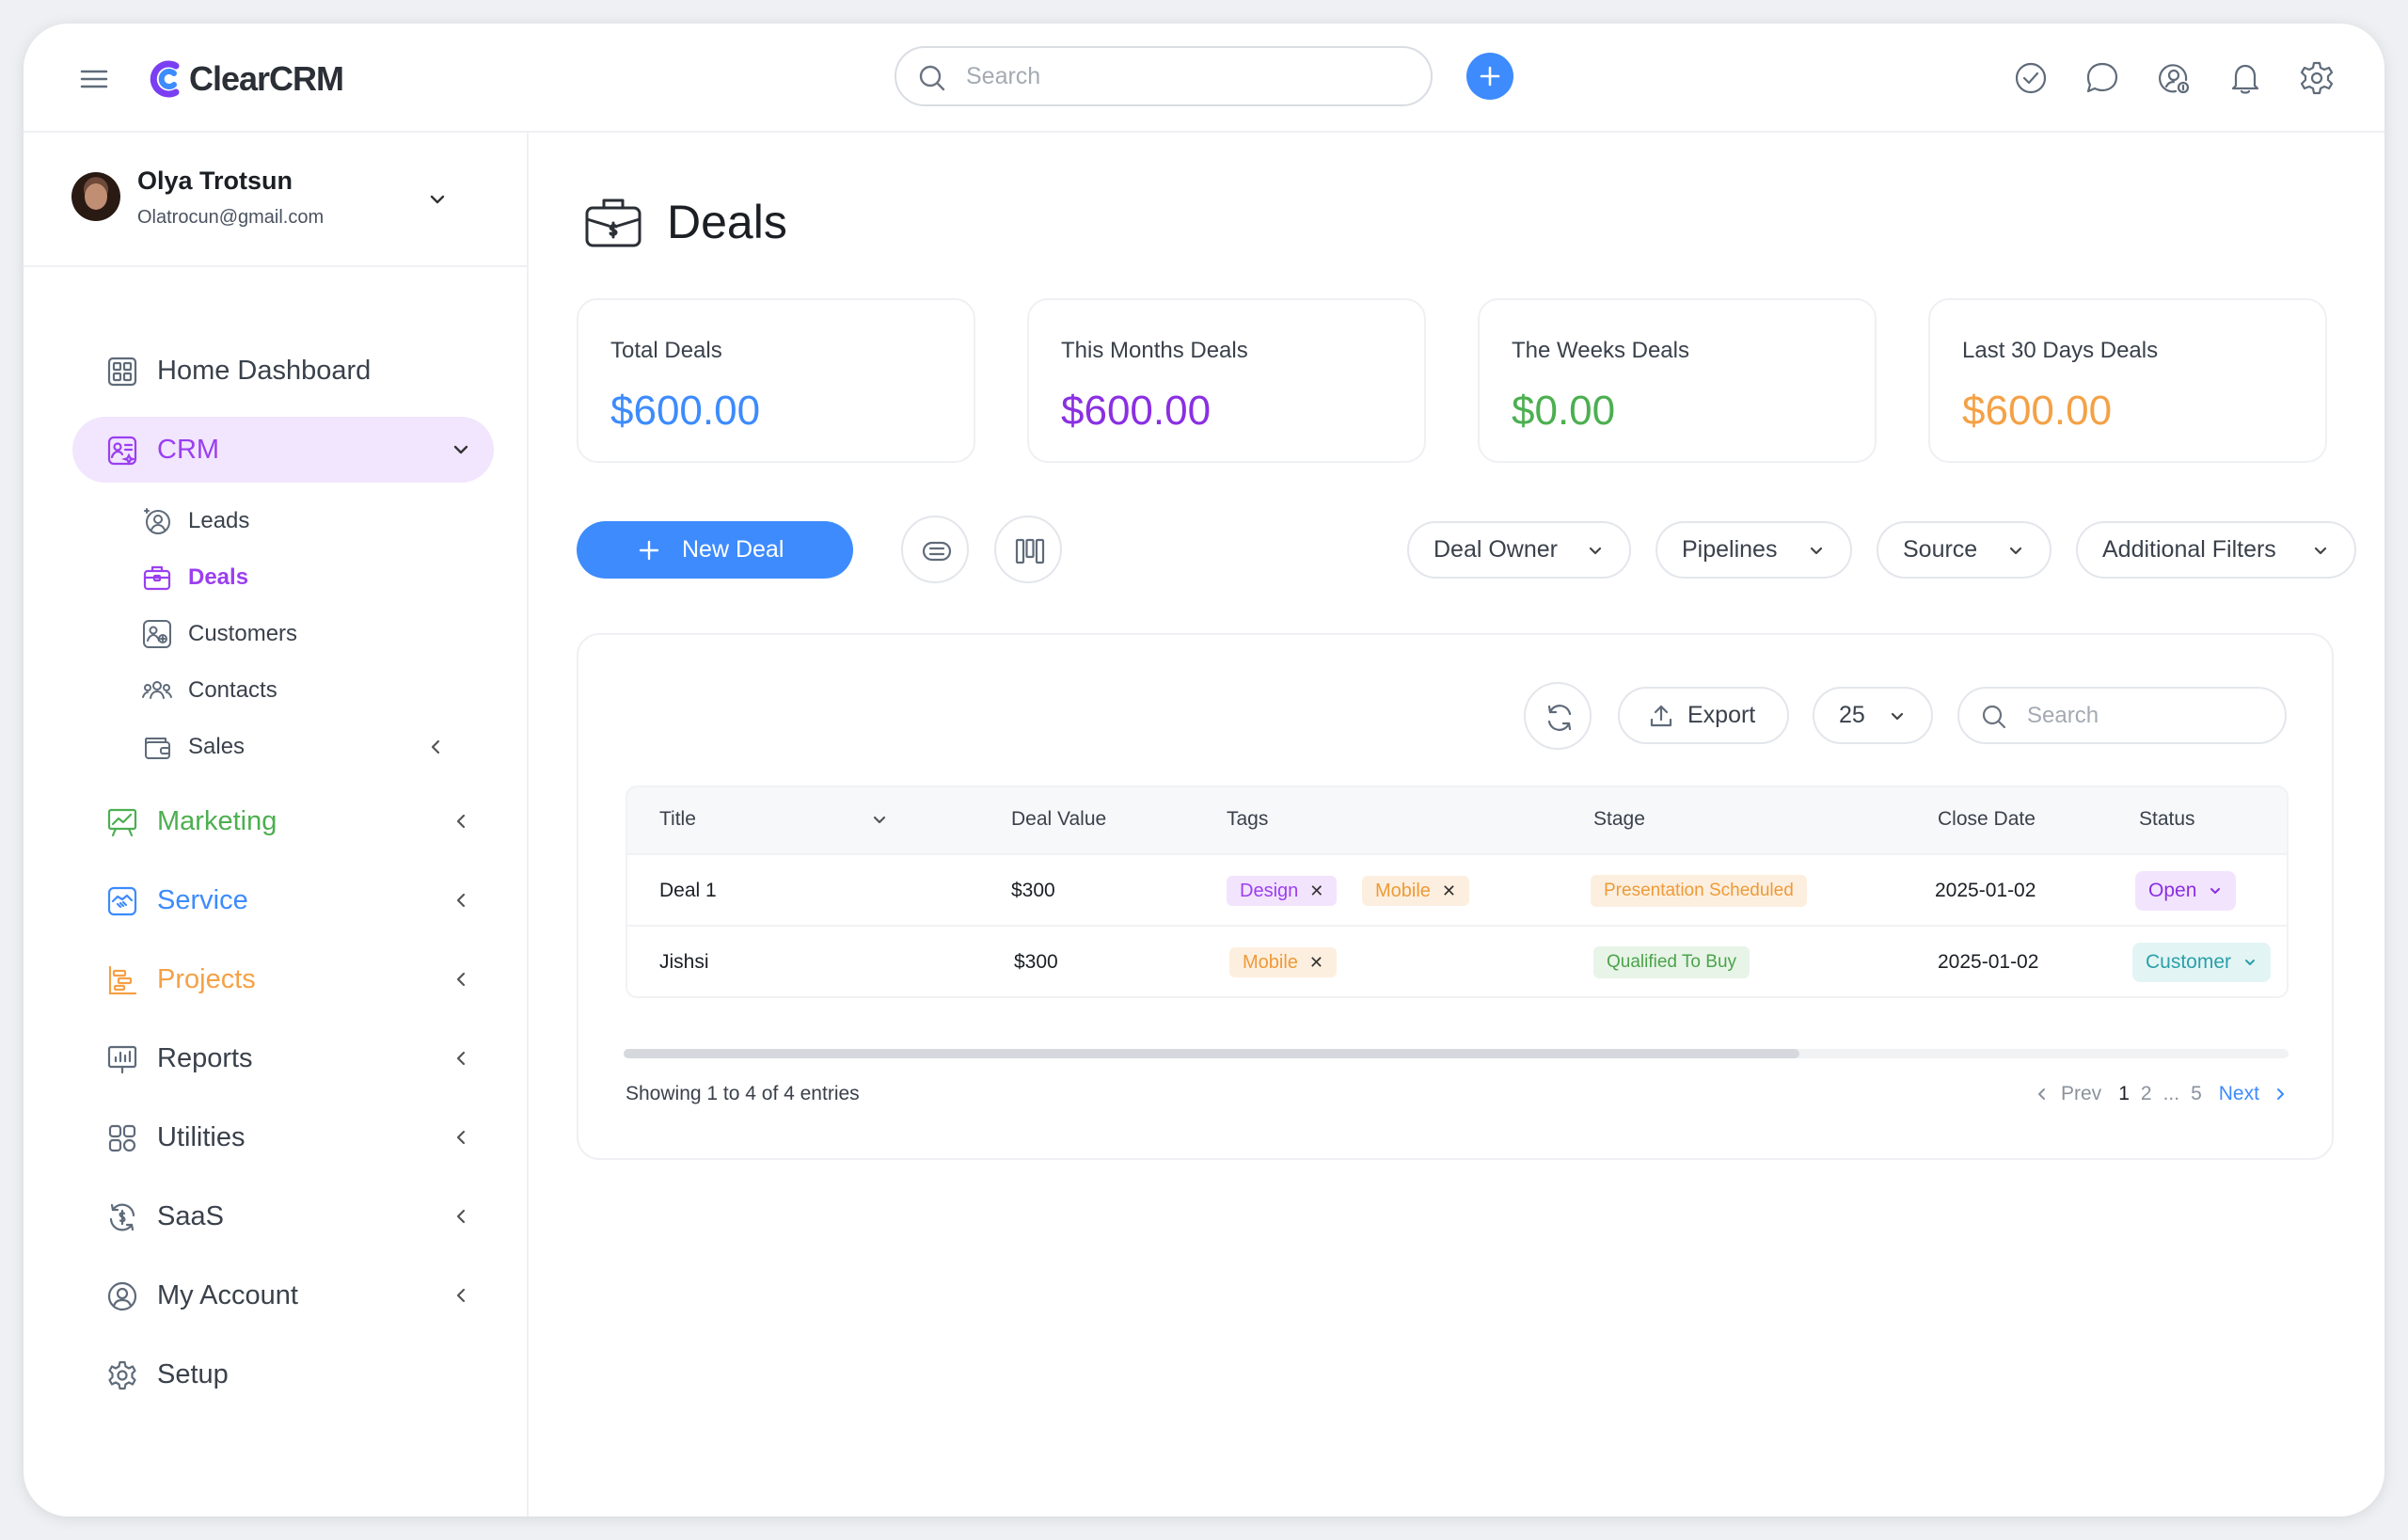  Describe the element at coordinates (2202, 962) in the screenshot. I see `status-dropdown: Customer` at that location.